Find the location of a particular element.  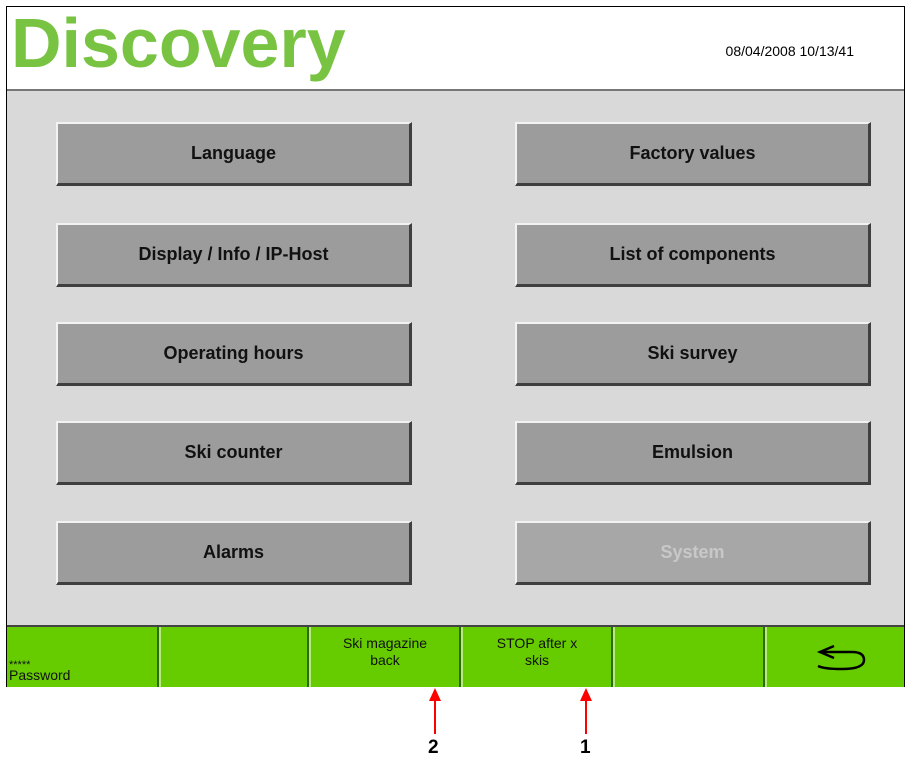

back-button is located at coordinates (834, 657).